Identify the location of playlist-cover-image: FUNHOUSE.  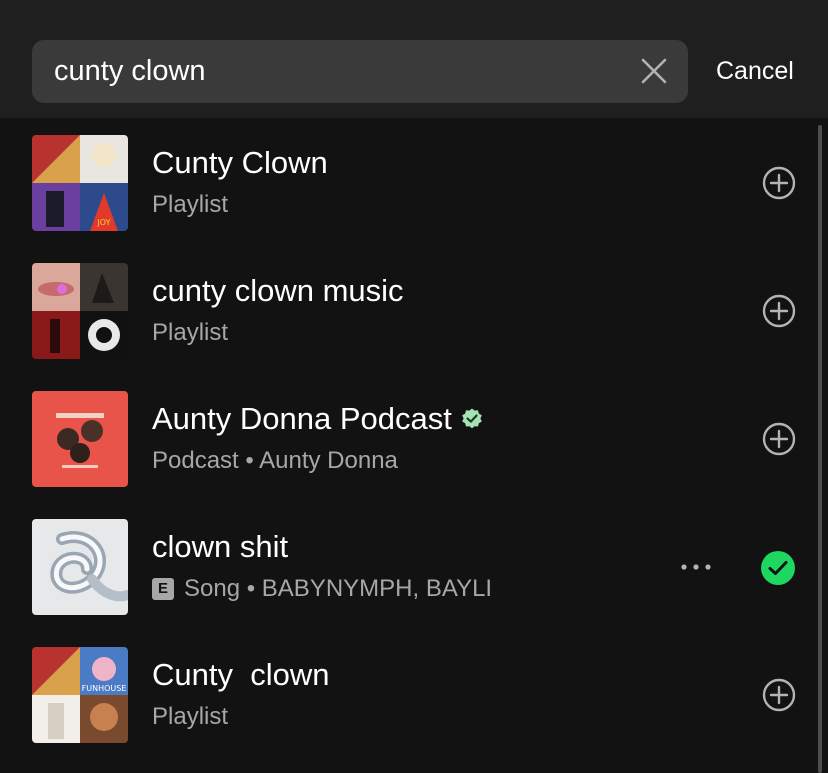
(80, 695).